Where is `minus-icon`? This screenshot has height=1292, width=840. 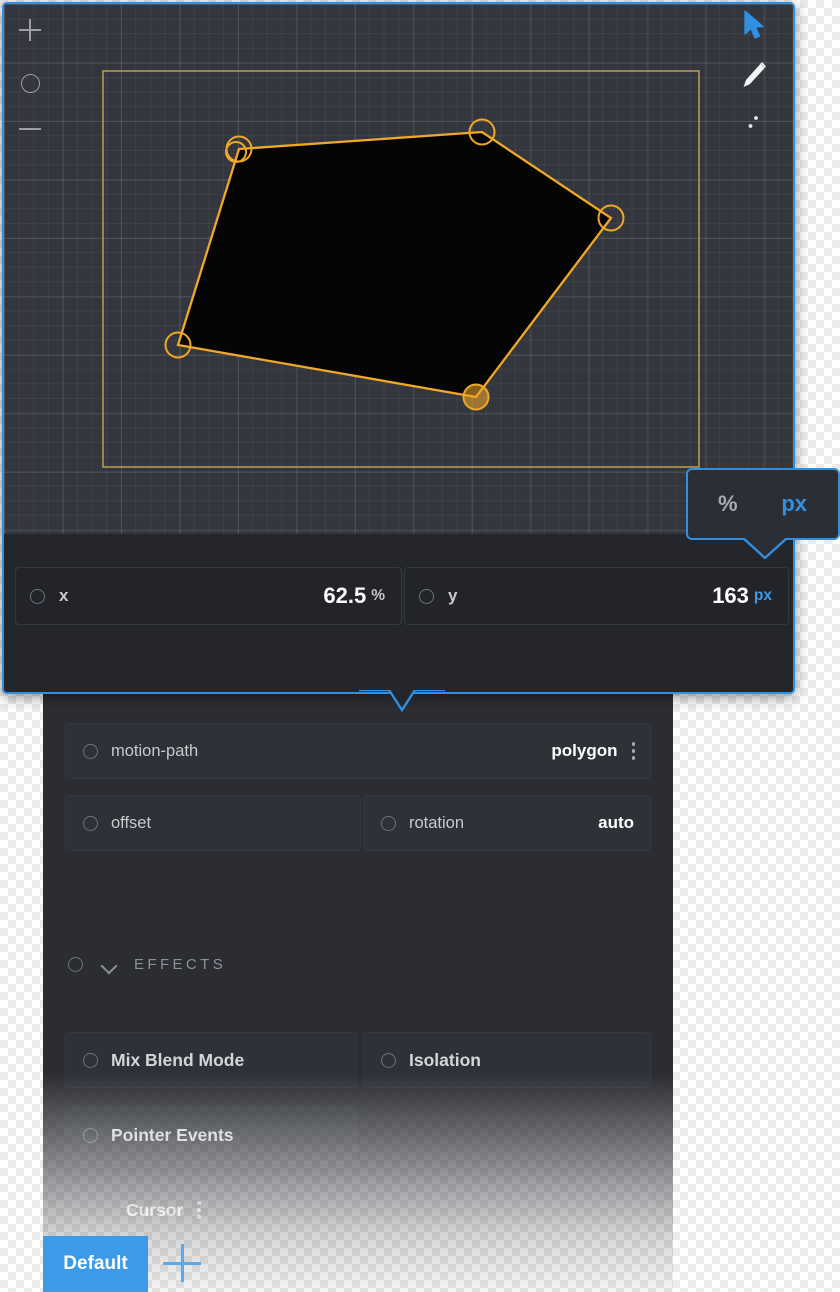
minus-icon is located at coordinates (30, 129).